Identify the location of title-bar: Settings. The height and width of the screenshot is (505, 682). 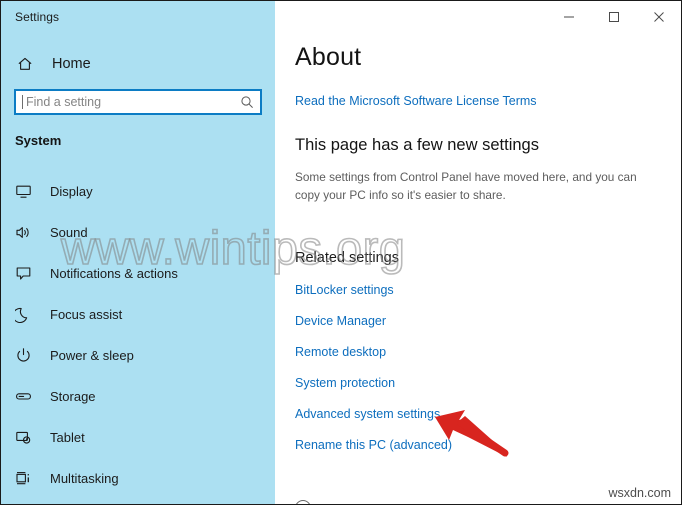
(341, 16).